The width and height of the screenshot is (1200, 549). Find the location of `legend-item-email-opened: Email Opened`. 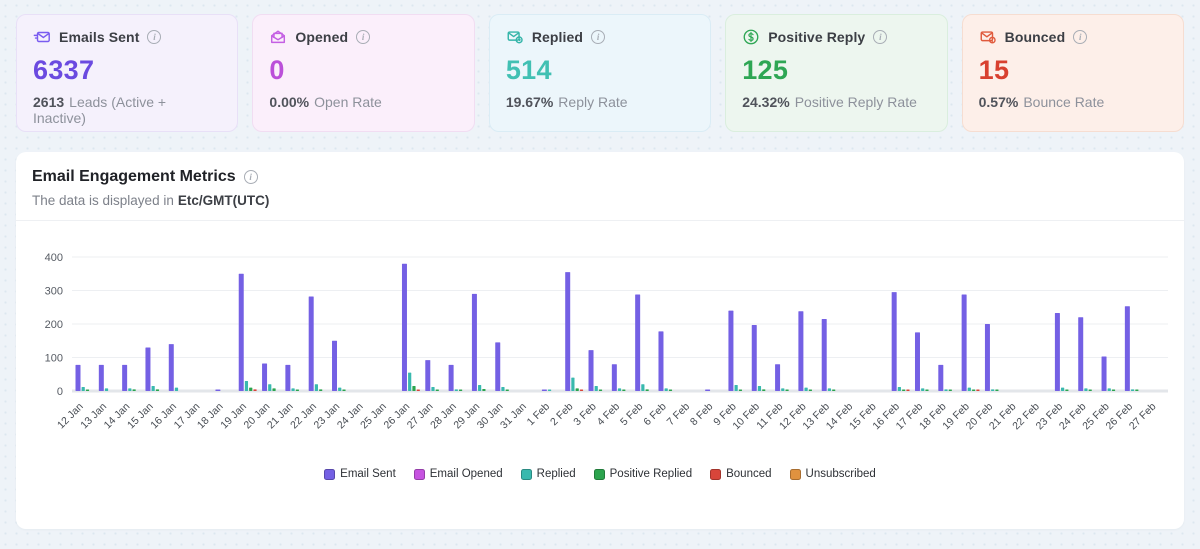

legend-item-email-opened: Email Opened is located at coordinates (458, 474).